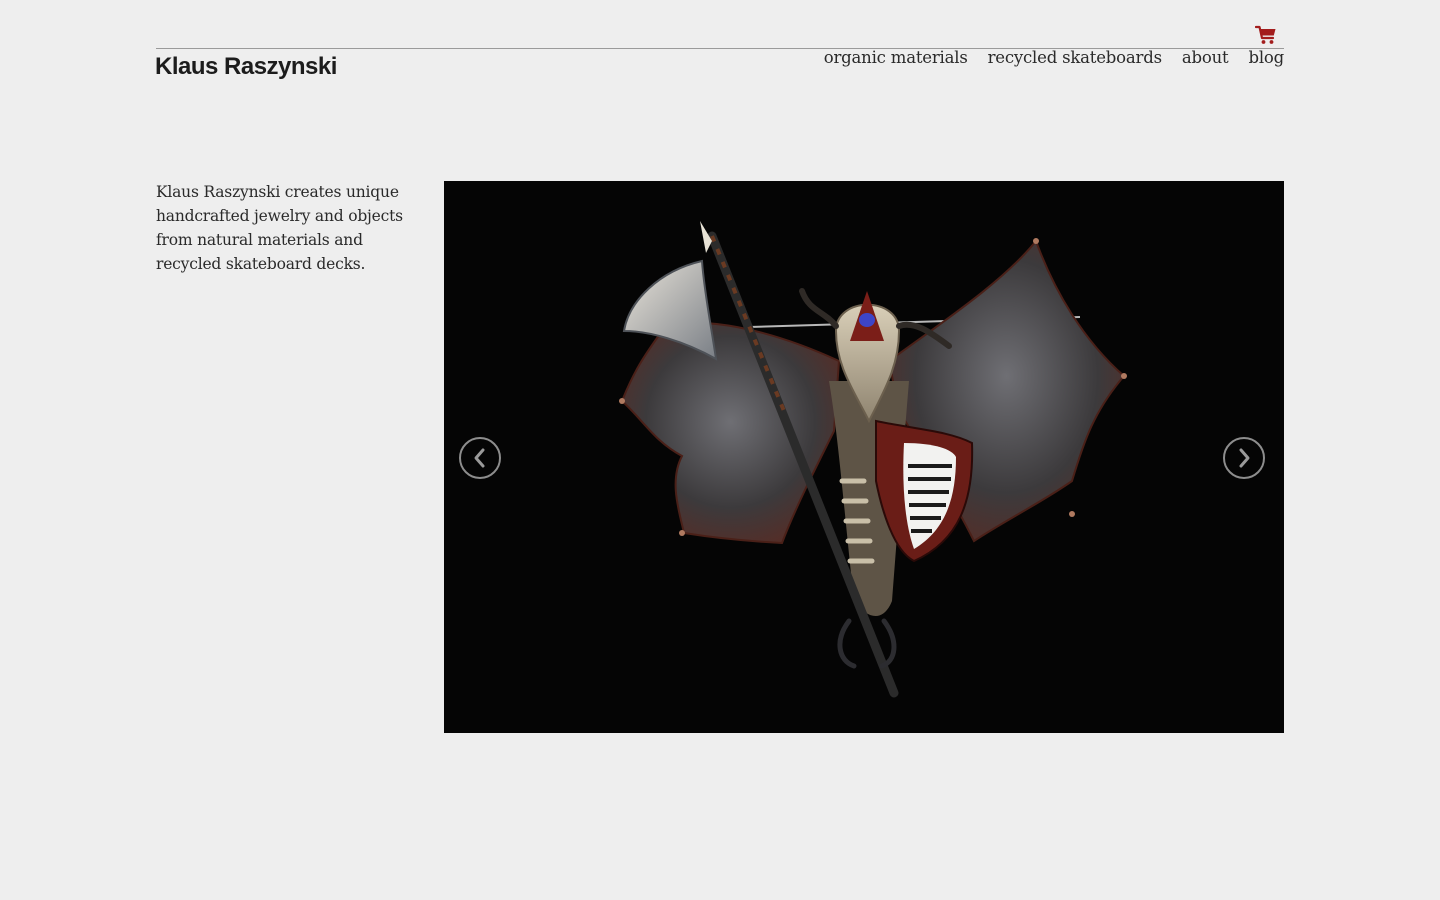 Image resolution: width=1440 pixels, height=900 pixels. I want to click on chevron-right-icon, so click(1244, 458).